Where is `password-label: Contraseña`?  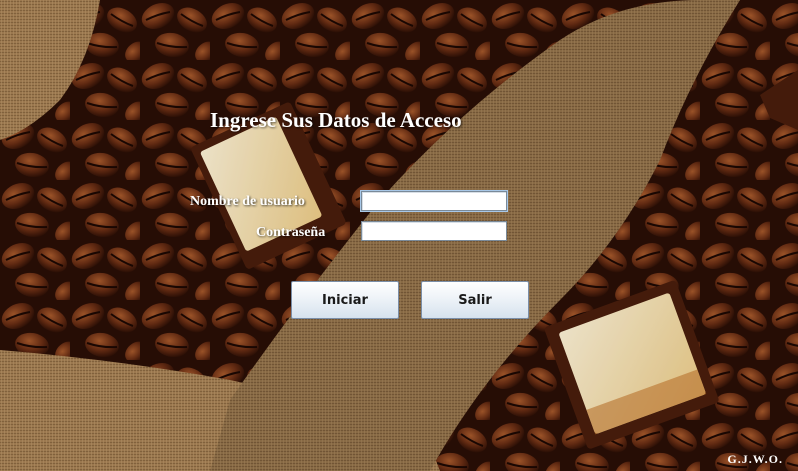
password-label: Contraseña is located at coordinates (291, 232).